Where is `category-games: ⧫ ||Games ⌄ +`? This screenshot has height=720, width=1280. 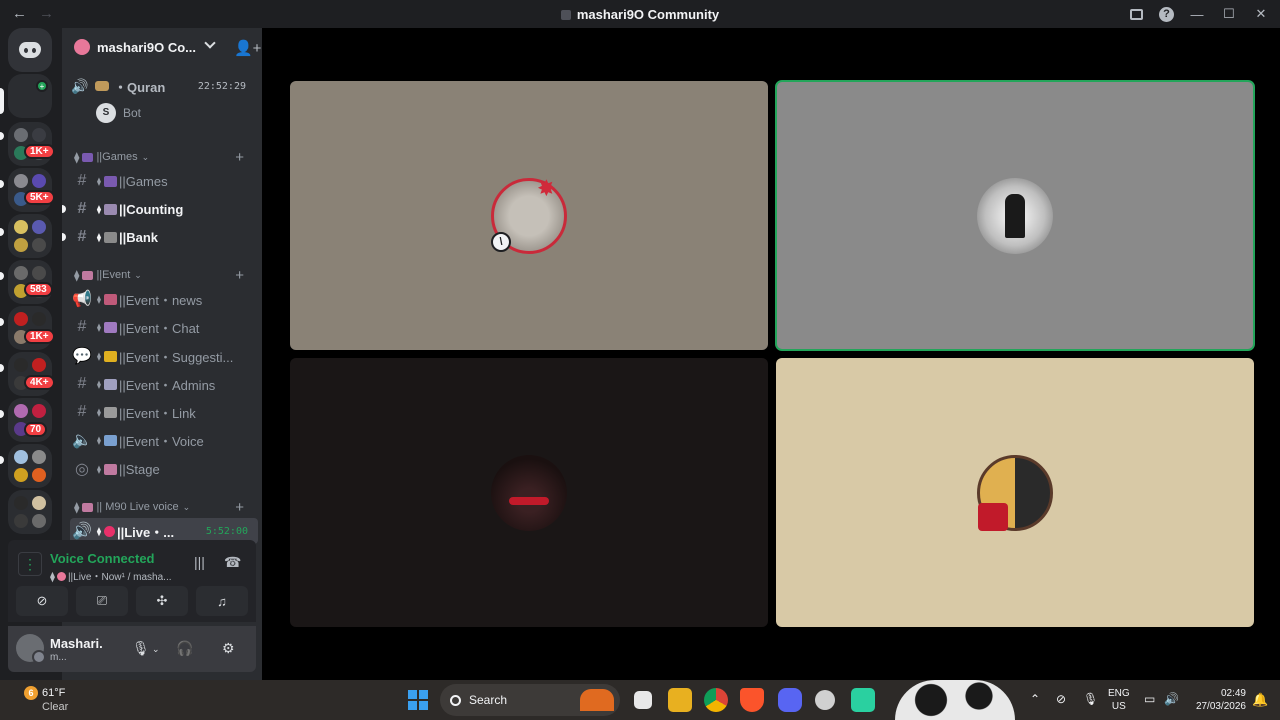 category-games: ⧫ ||Games ⌄ + is located at coordinates (164, 157).